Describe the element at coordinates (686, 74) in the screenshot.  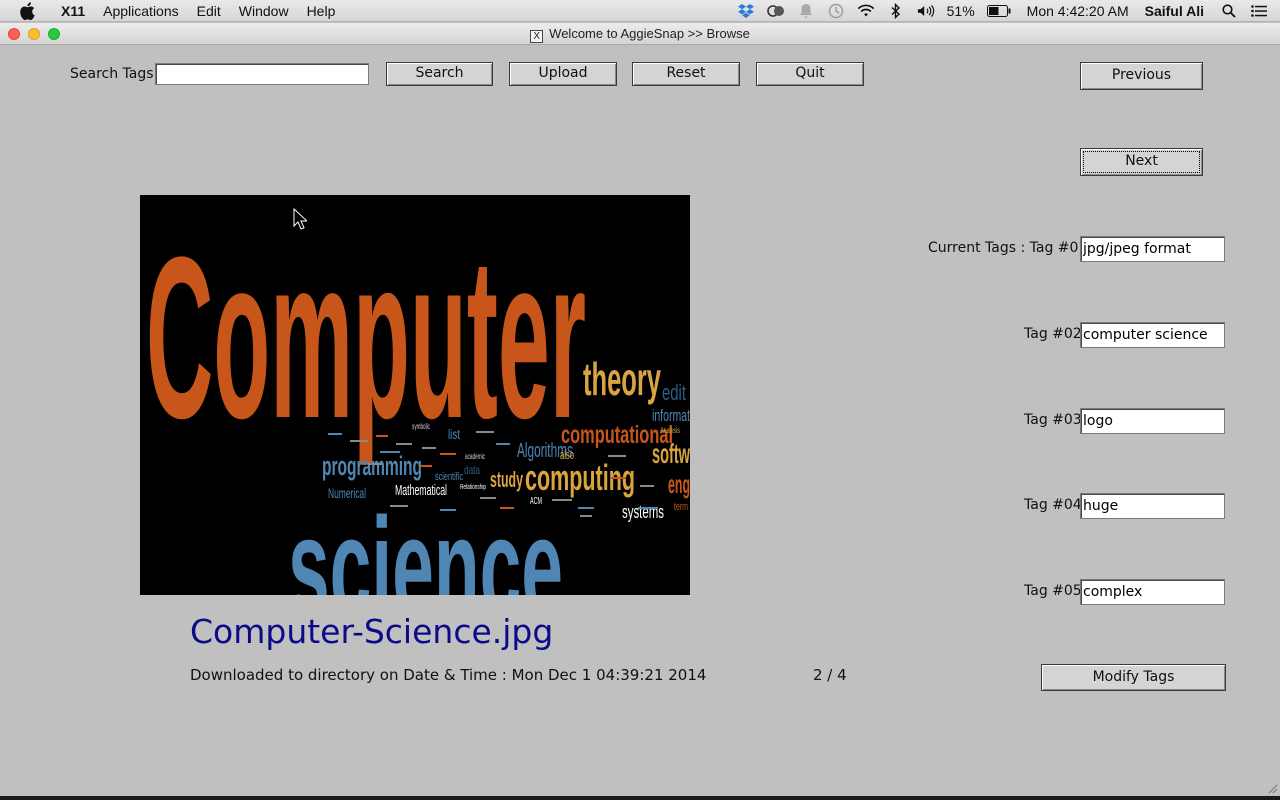
I see `reset-button: Reset` at that location.